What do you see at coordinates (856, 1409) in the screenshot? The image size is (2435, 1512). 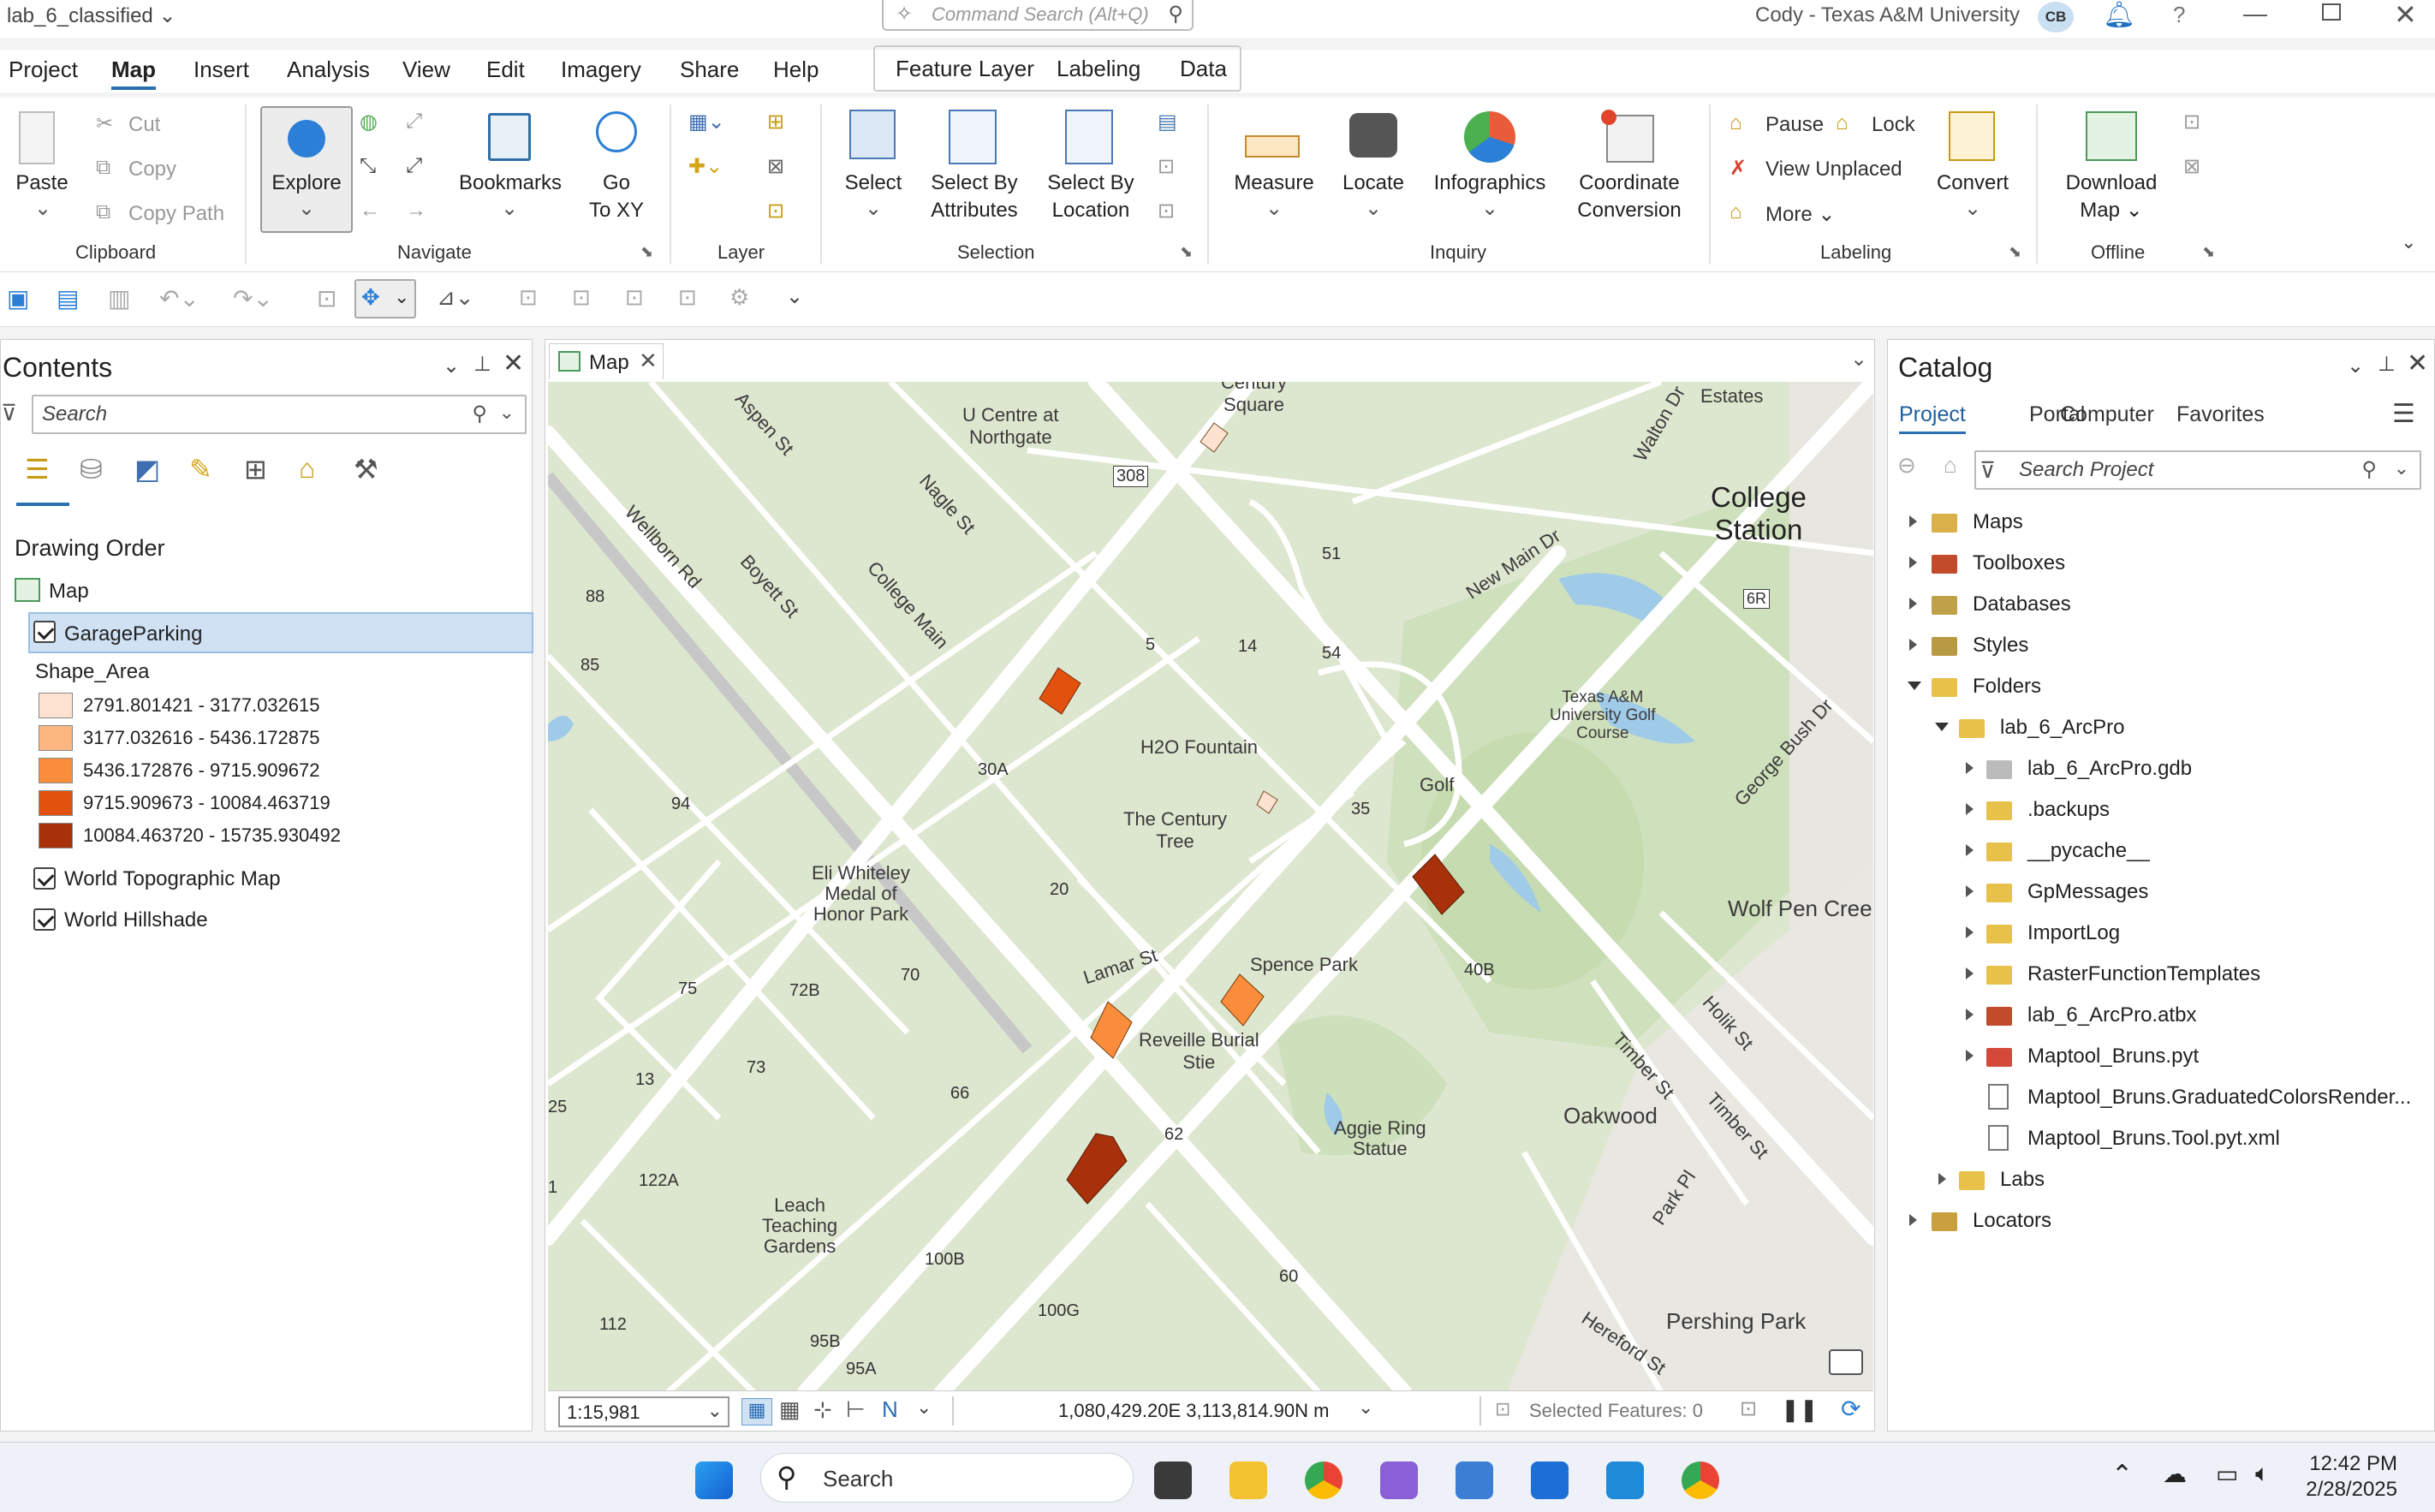 I see `snapping-icon: ⊢` at bounding box center [856, 1409].